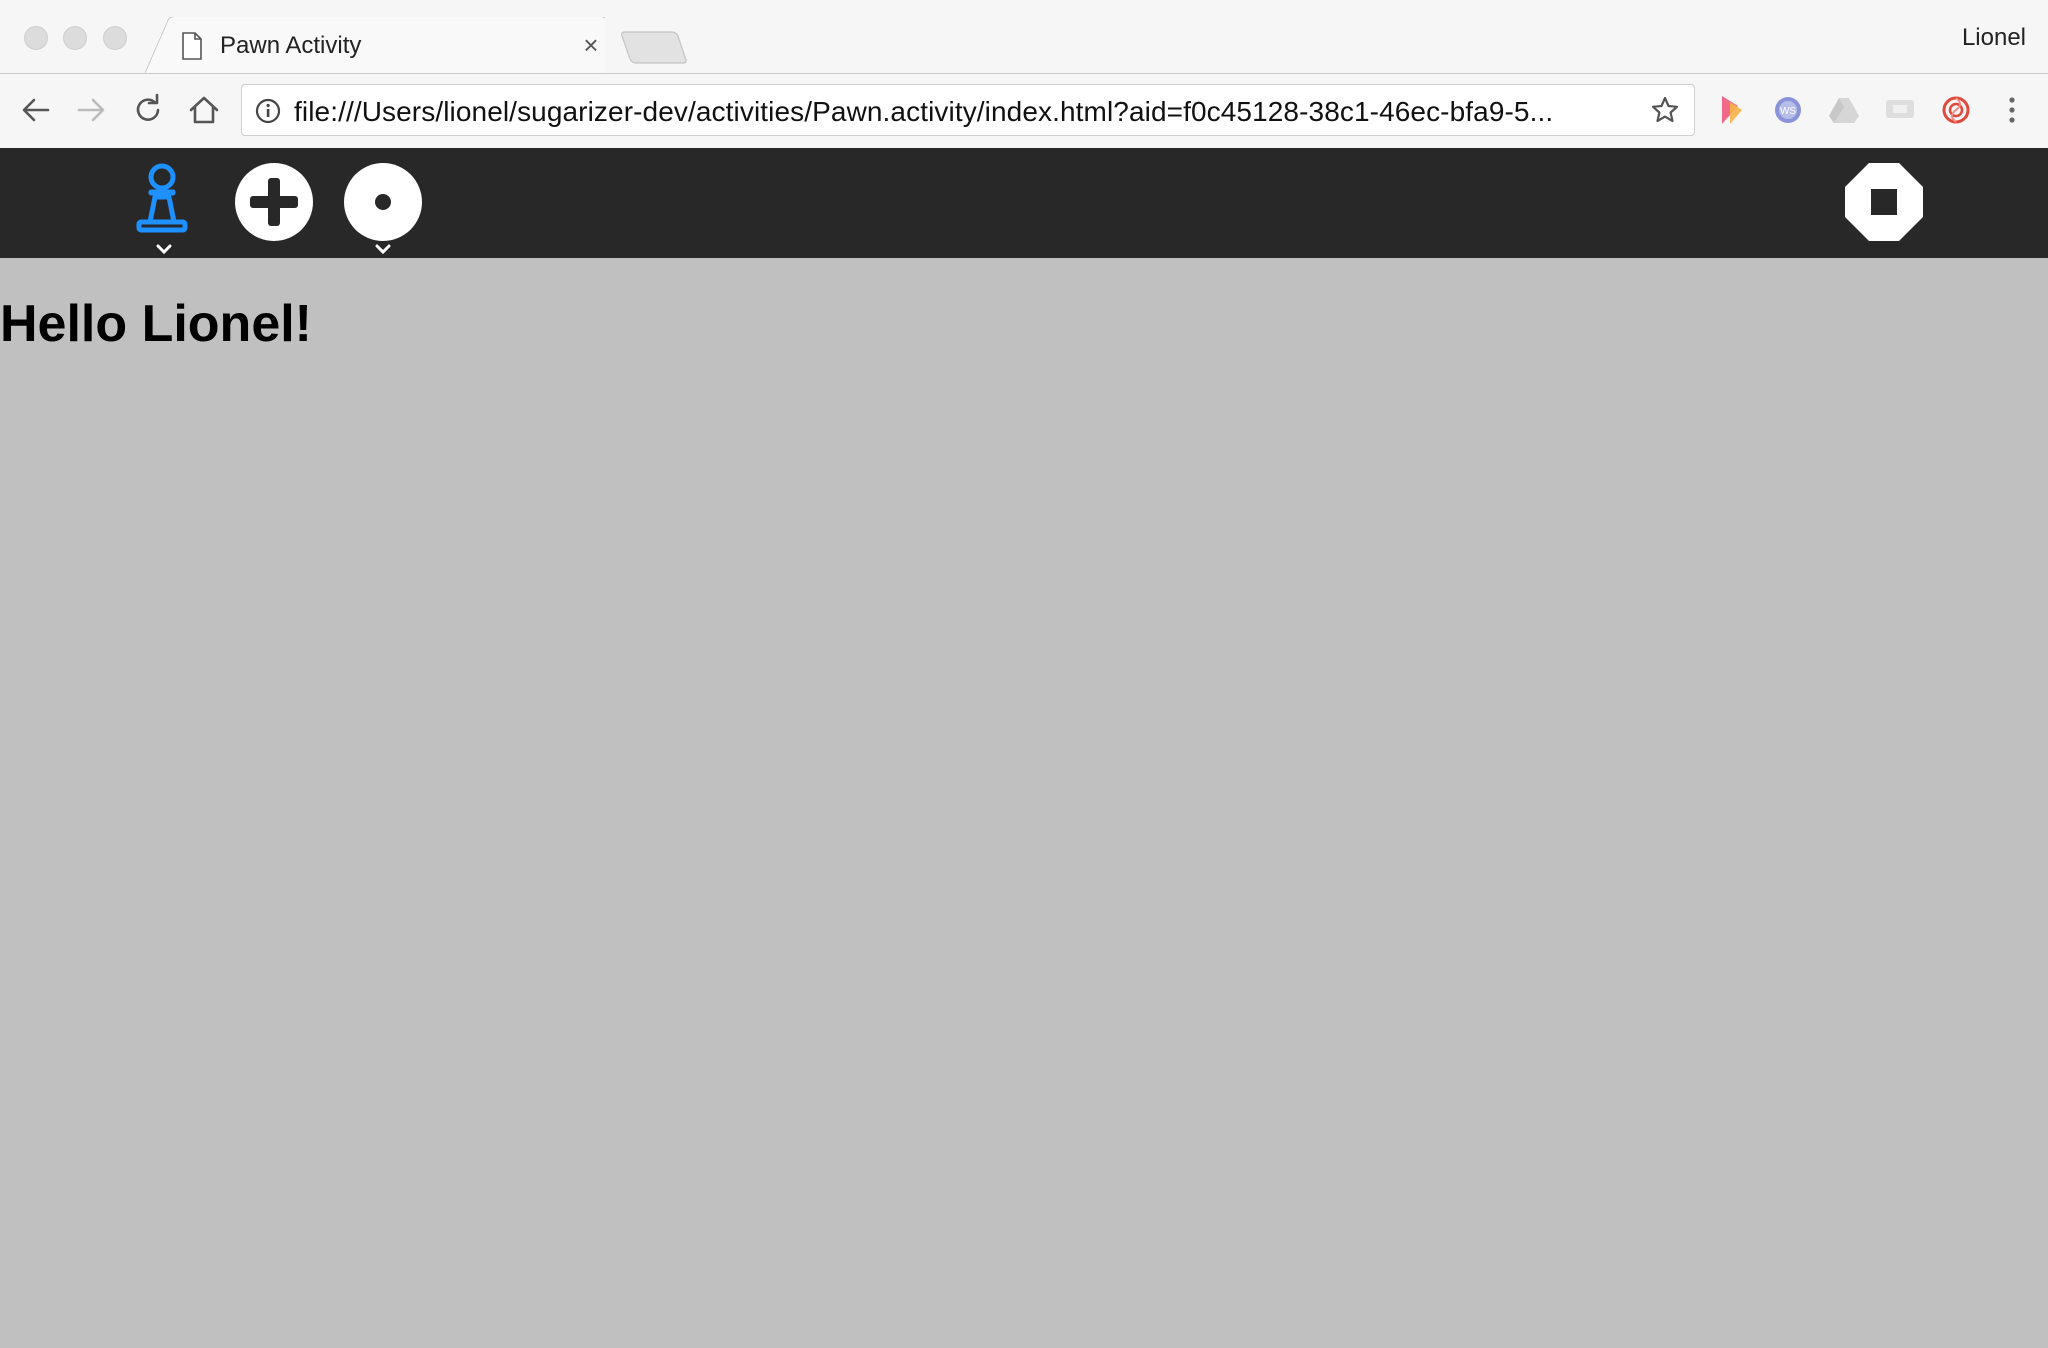 The image size is (2048, 1348). I want to click on svg-text: WS, so click(1788, 111).